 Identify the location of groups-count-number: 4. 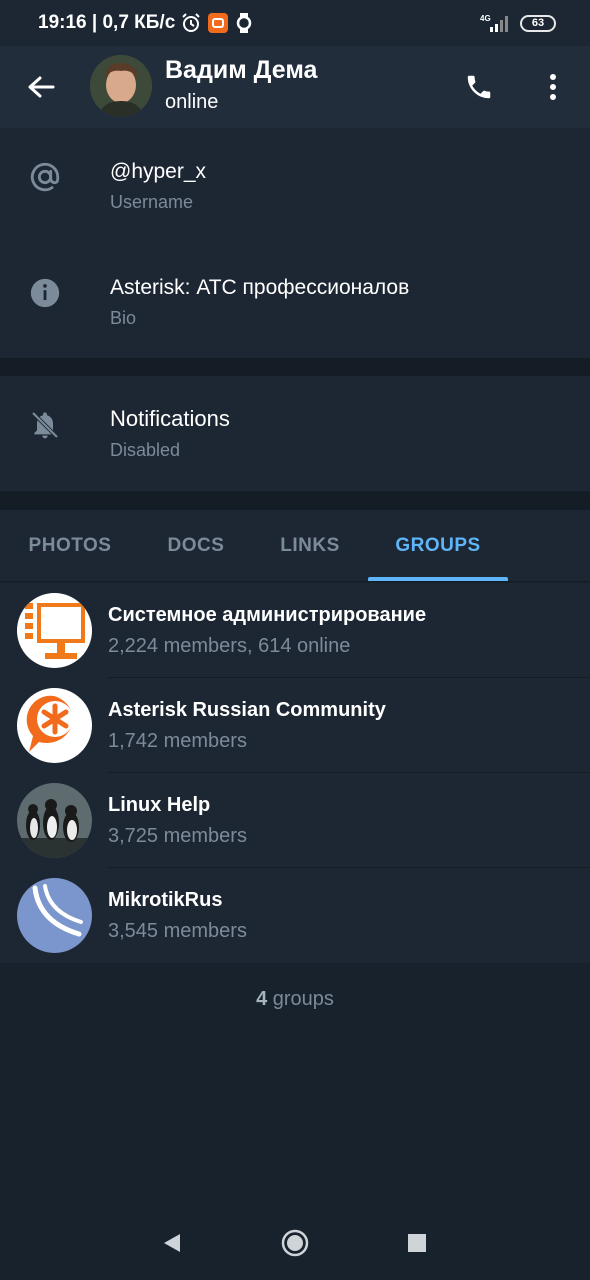
(262, 999).